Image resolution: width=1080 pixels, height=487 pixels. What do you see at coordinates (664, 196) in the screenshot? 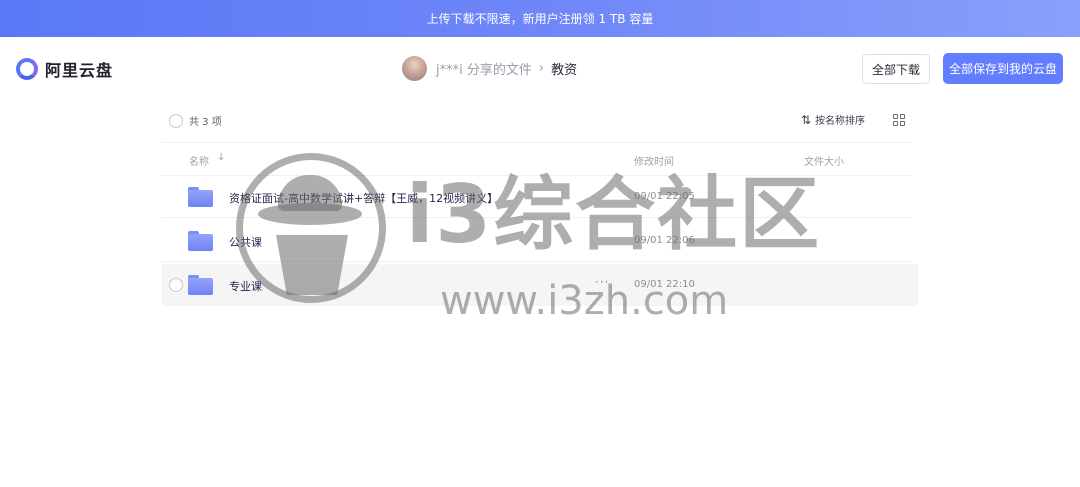
I see `file-modified: 09/01 22:05` at bounding box center [664, 196].